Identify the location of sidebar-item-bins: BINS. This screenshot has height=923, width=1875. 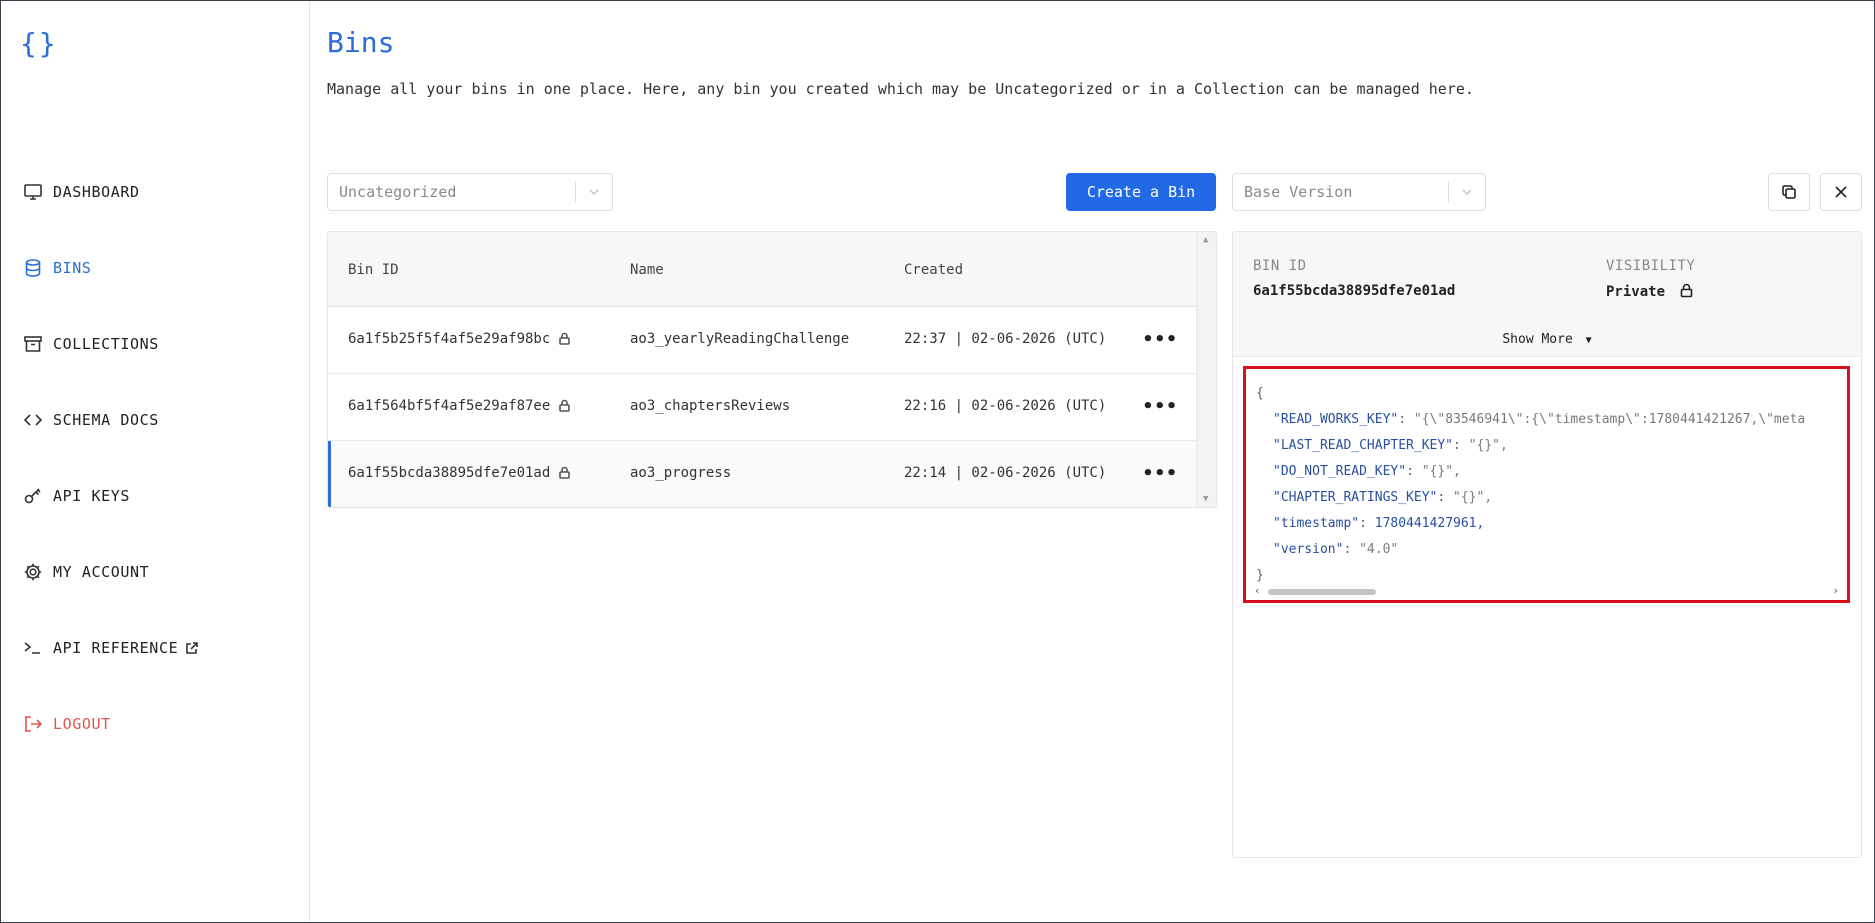
(57, 268).